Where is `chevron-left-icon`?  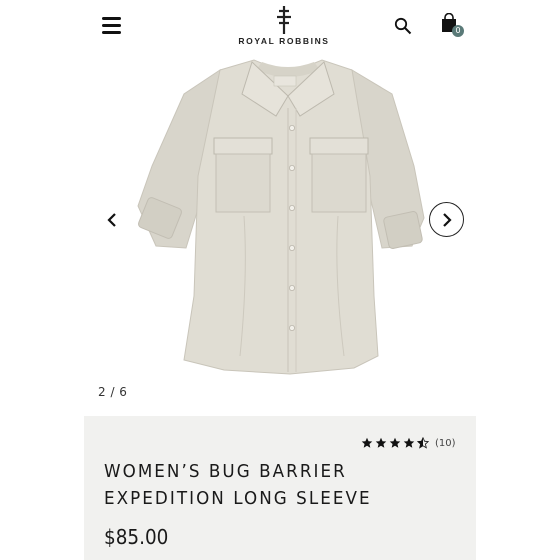
chevron-left-icon is located at coordinates (112, 220).